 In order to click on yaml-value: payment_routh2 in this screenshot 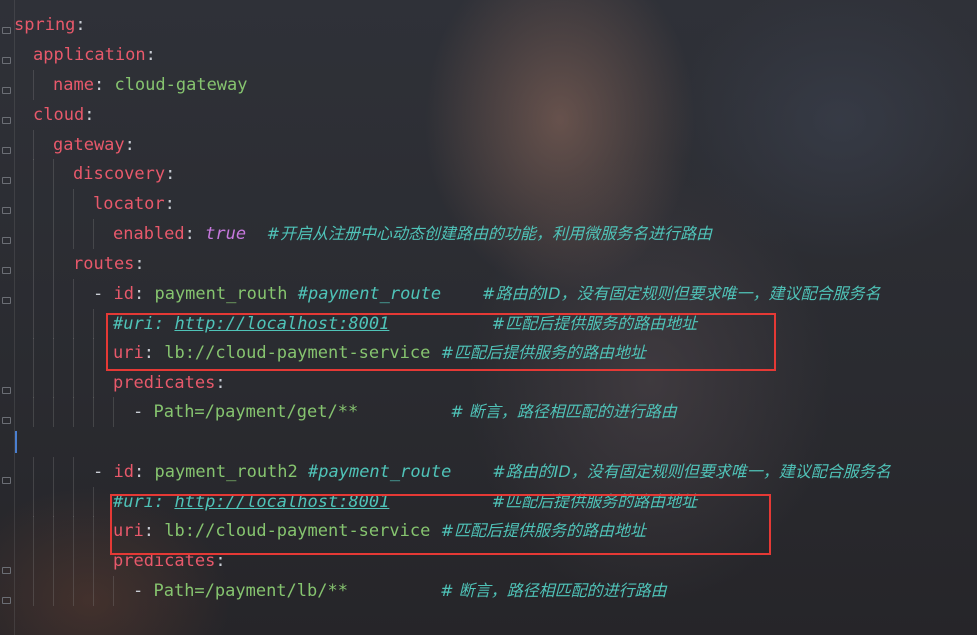, I will do `click(226, 472)`.